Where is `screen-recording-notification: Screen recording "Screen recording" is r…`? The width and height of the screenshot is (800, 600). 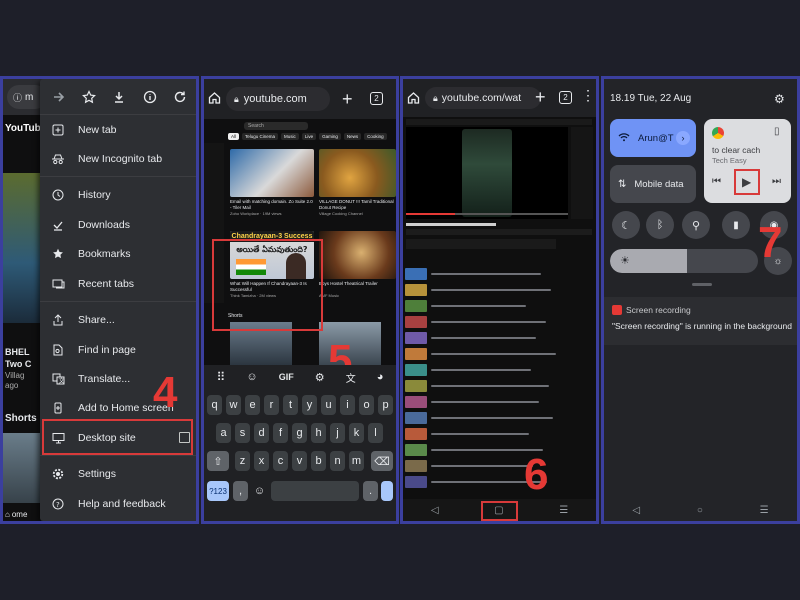
screen-recording-notification: Screen recording "Screen recording" is r… is located at coordinates (700, 321).